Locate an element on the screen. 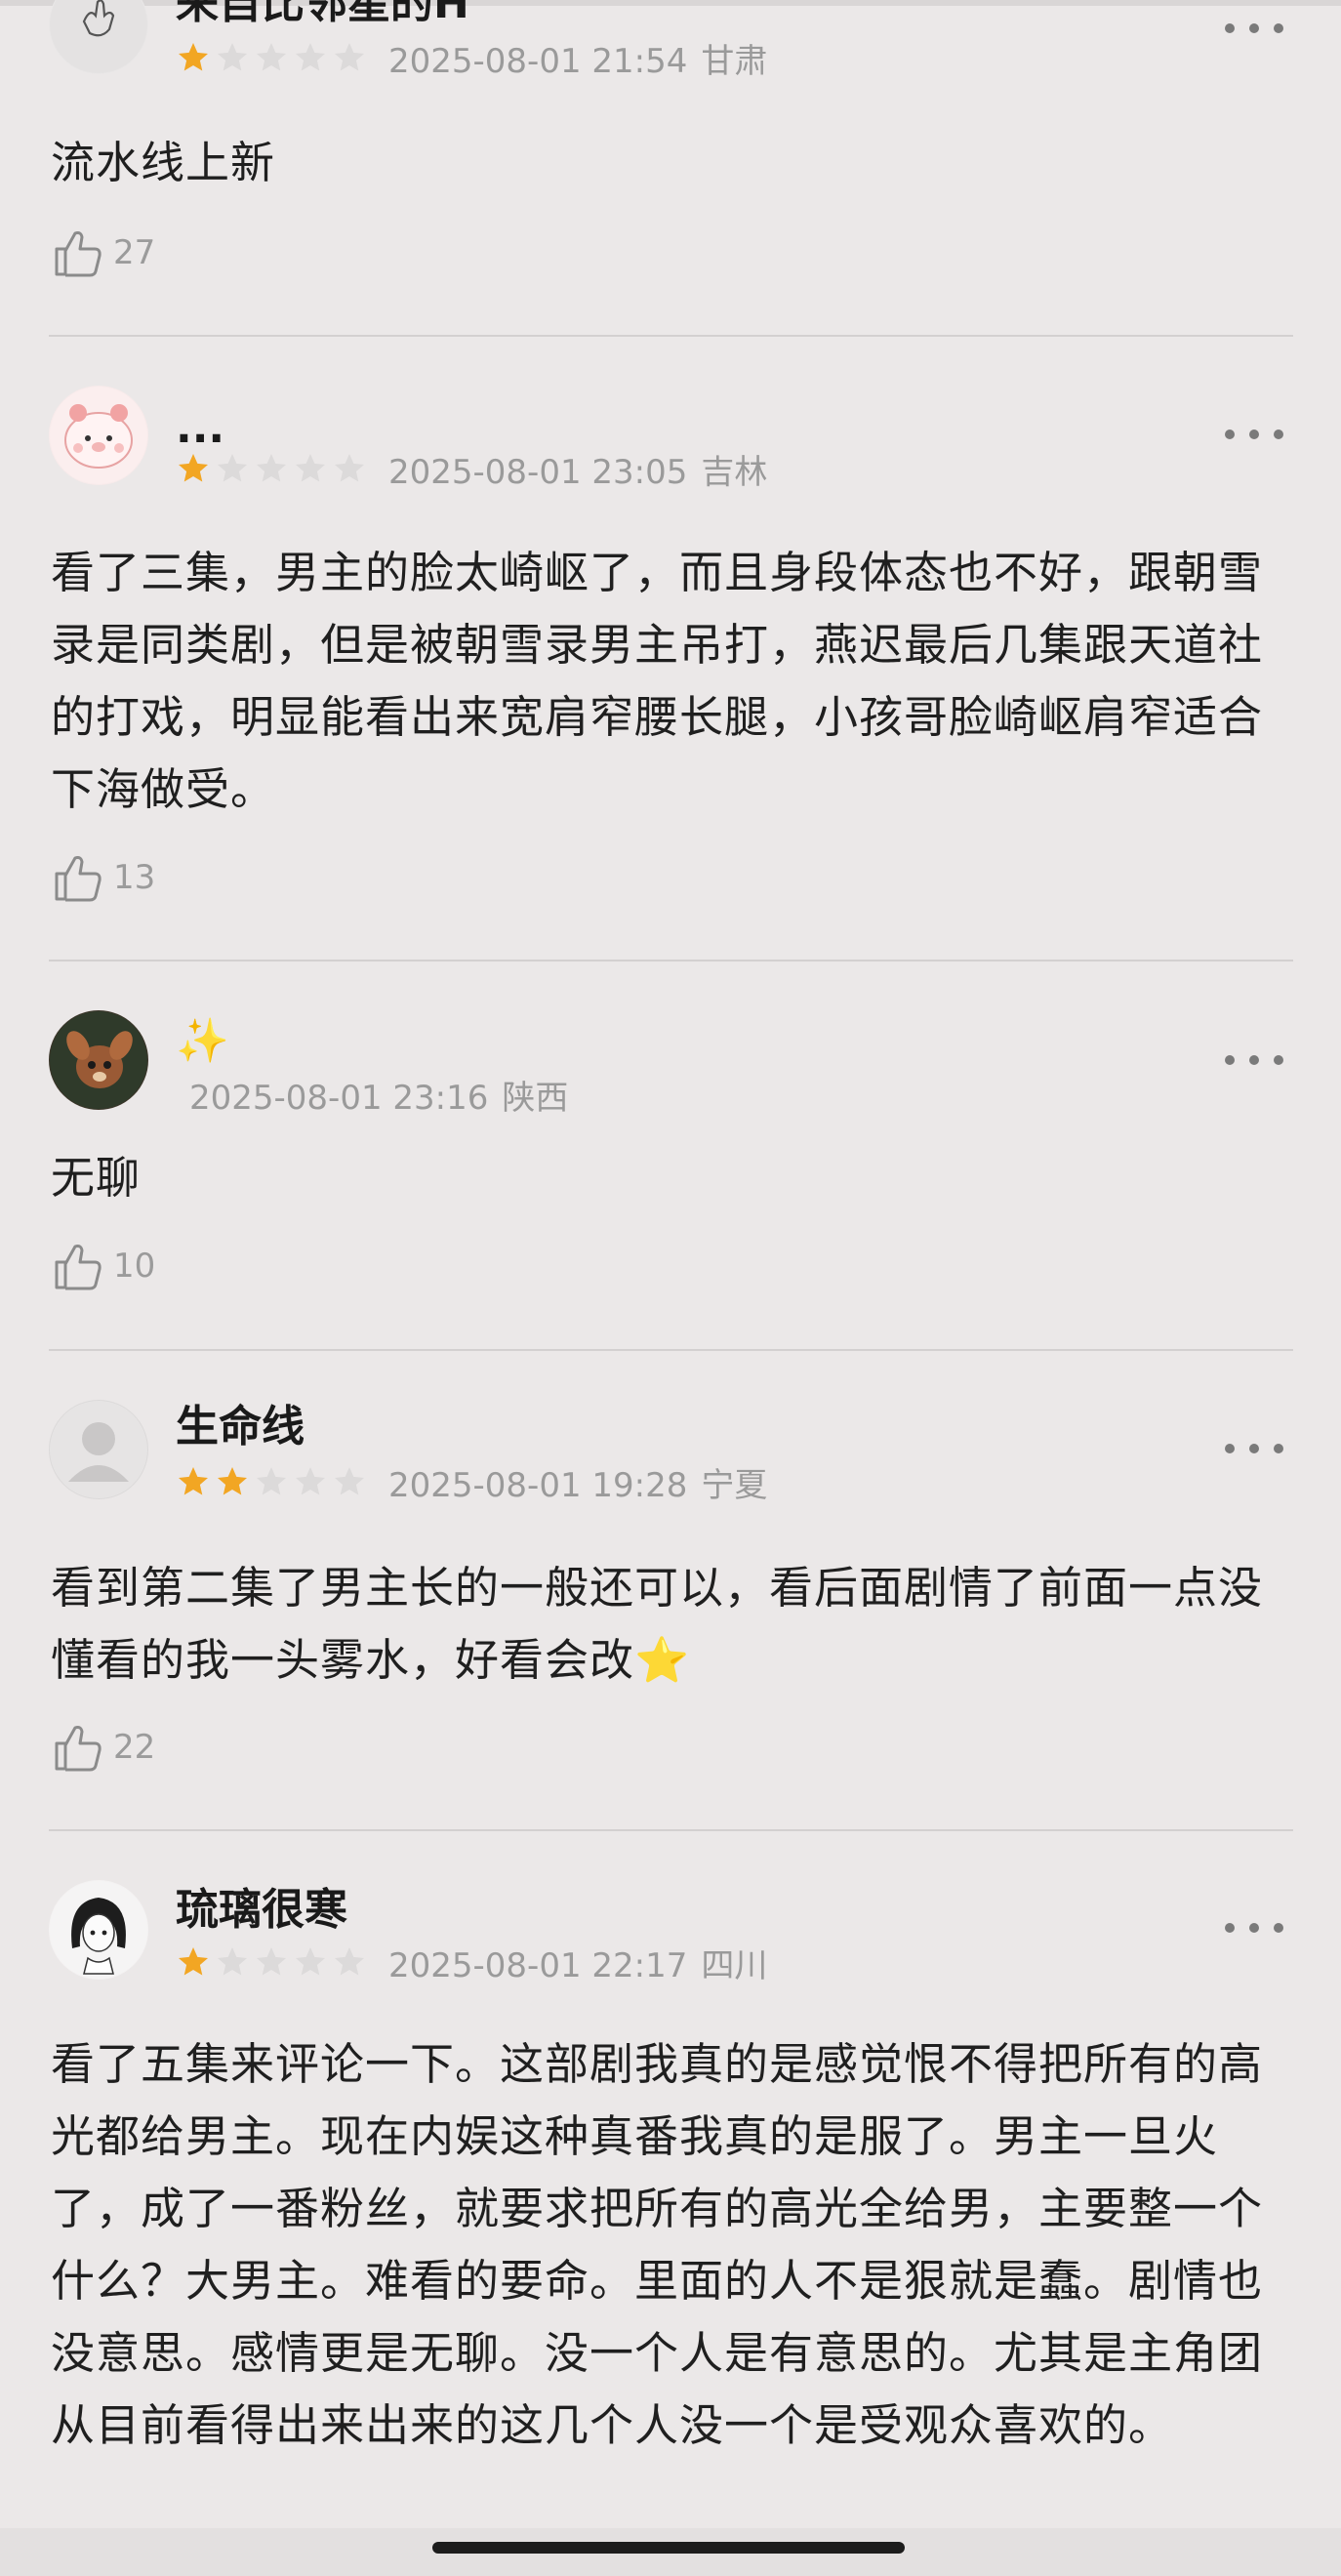  review-date: 2025-08-01 22:17 is located at coordinates (538, 1965).